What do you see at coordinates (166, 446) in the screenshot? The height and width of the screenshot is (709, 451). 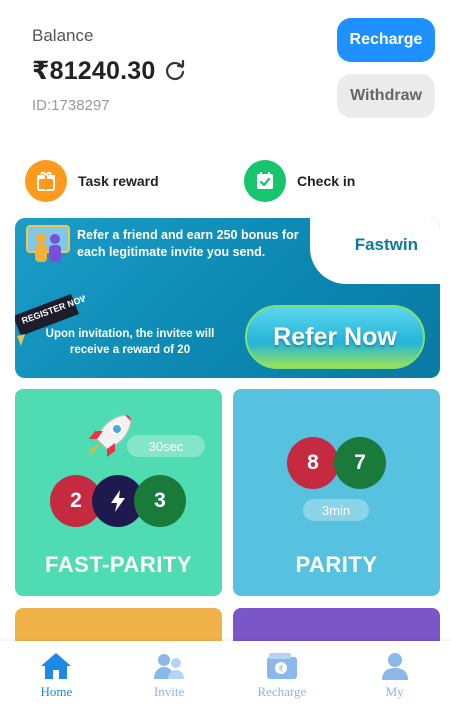 I see `timer-pill: 30sec` at bounding box center [166, 446].